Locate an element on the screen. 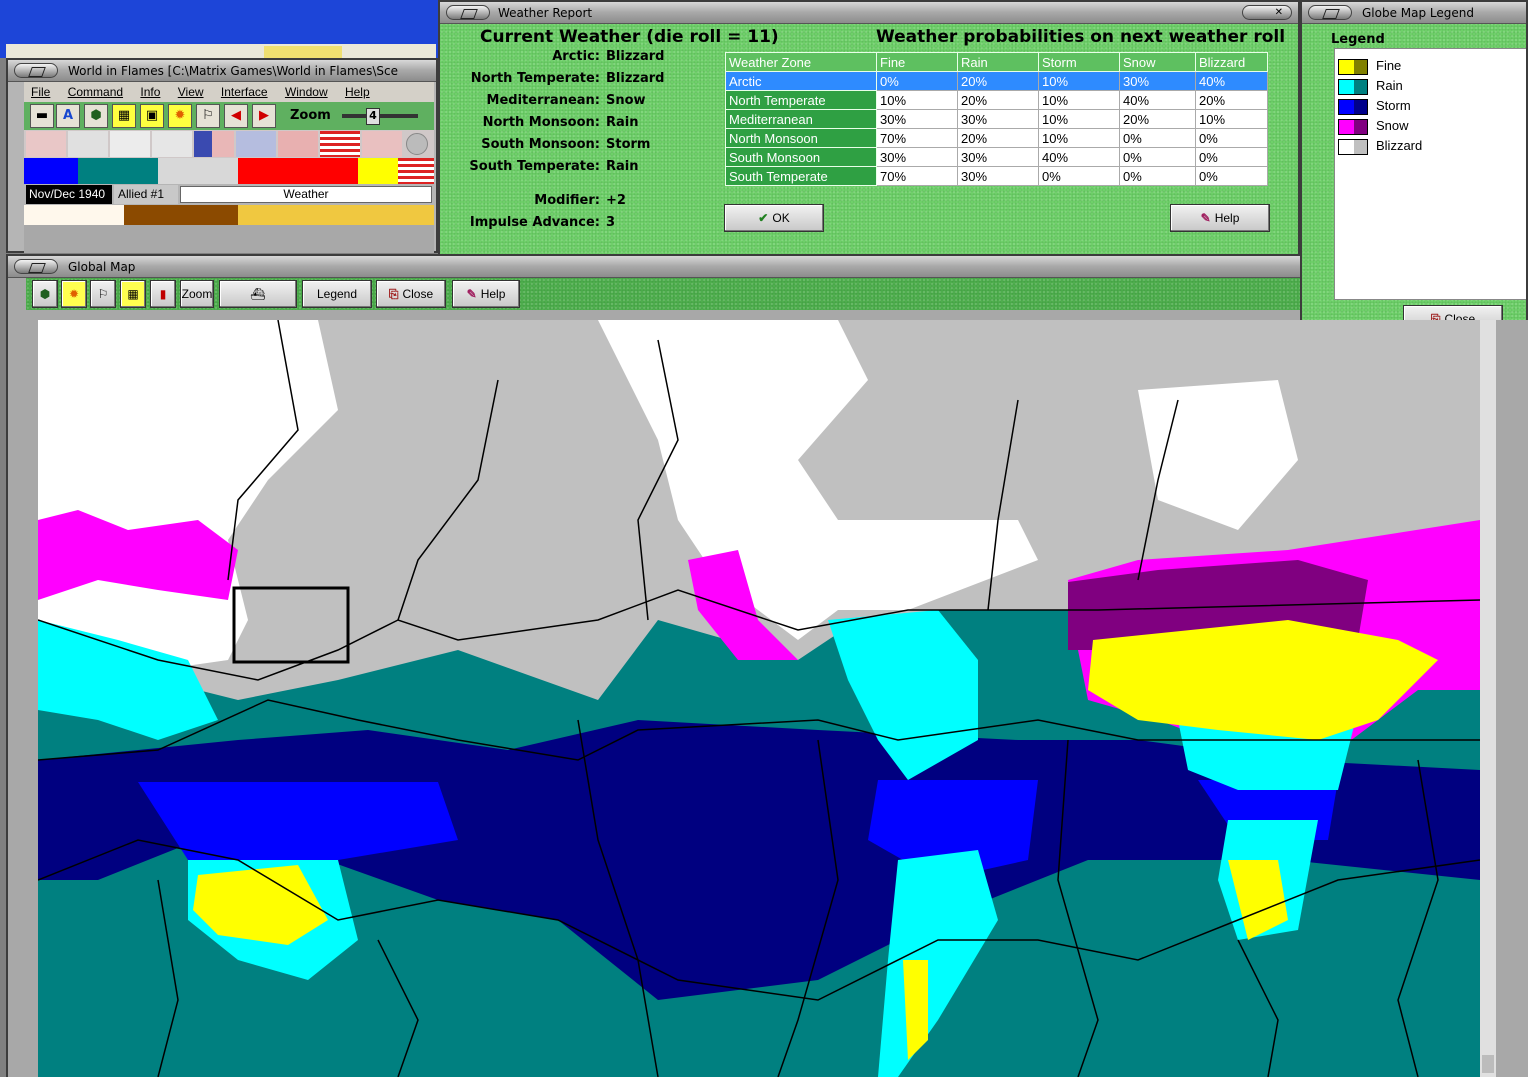  current-weather-heading: Current Weather (die roll = 11) is located at coordinates (629, 37).